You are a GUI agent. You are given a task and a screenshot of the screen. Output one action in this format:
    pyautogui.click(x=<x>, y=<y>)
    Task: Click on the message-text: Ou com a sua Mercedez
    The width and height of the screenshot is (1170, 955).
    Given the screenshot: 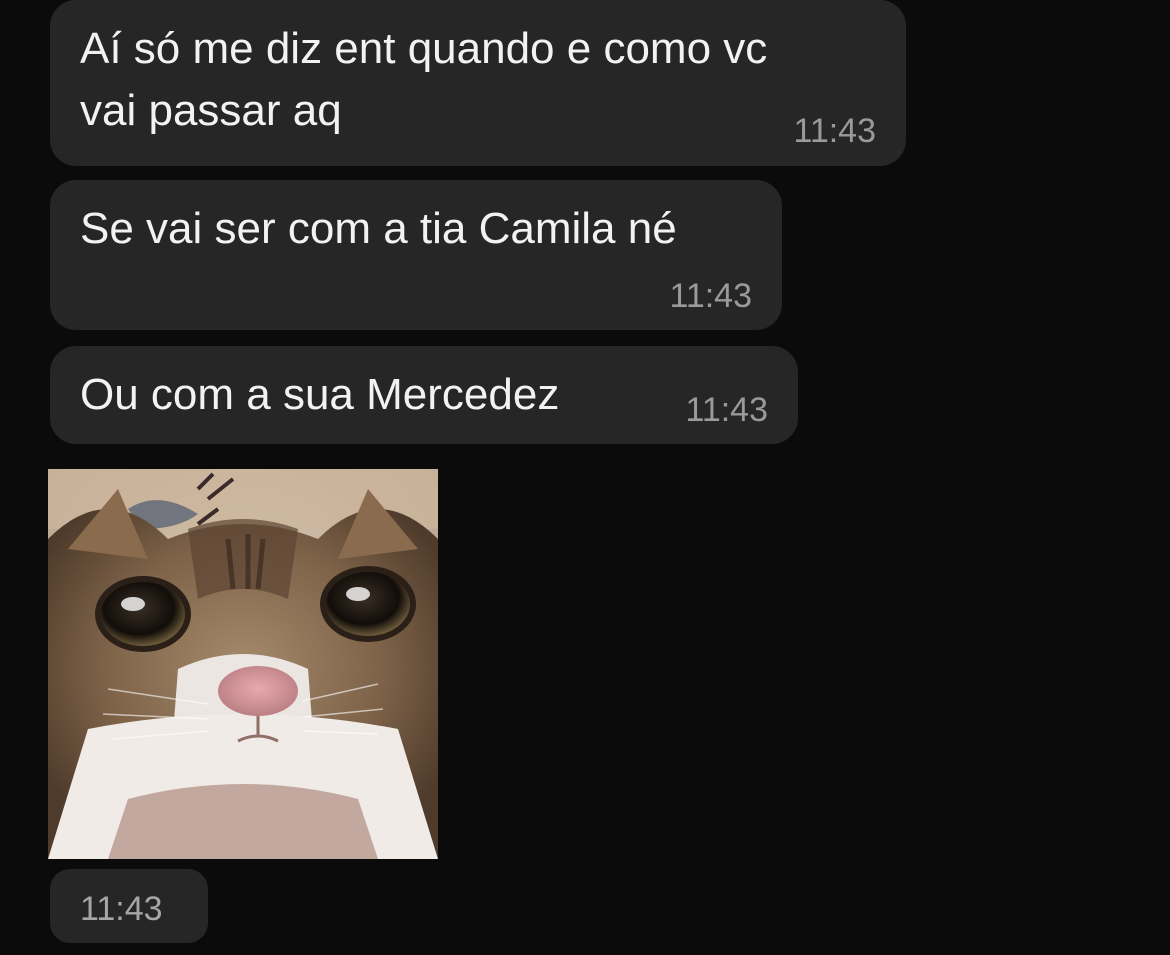 What is the action you would take?
    pyautogui.click(x=319, y=395)
    